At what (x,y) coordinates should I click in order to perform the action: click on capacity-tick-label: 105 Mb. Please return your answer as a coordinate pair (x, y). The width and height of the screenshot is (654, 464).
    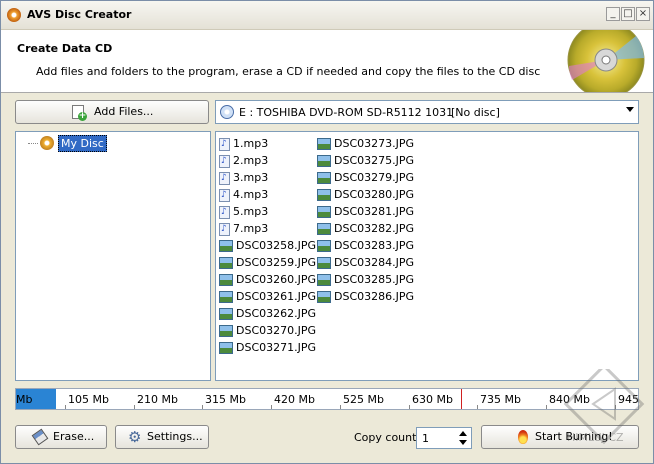
    Looking at the image, I should click on (88, 399).